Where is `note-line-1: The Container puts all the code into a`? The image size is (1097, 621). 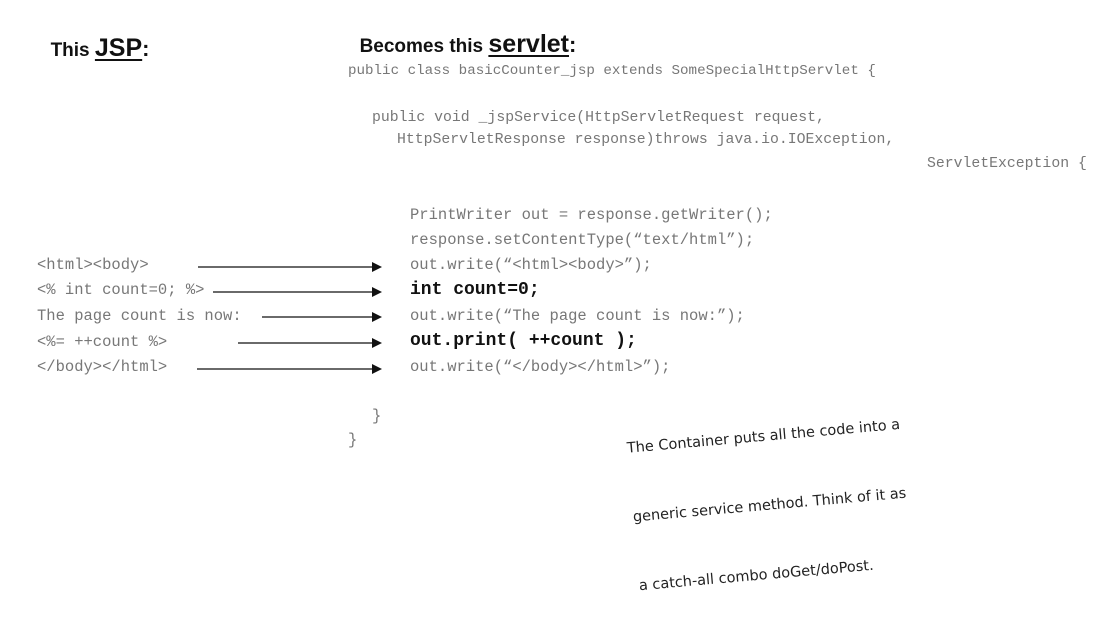
note-line-1: The Container puts all the code into a is located at coordinates (763, 436).